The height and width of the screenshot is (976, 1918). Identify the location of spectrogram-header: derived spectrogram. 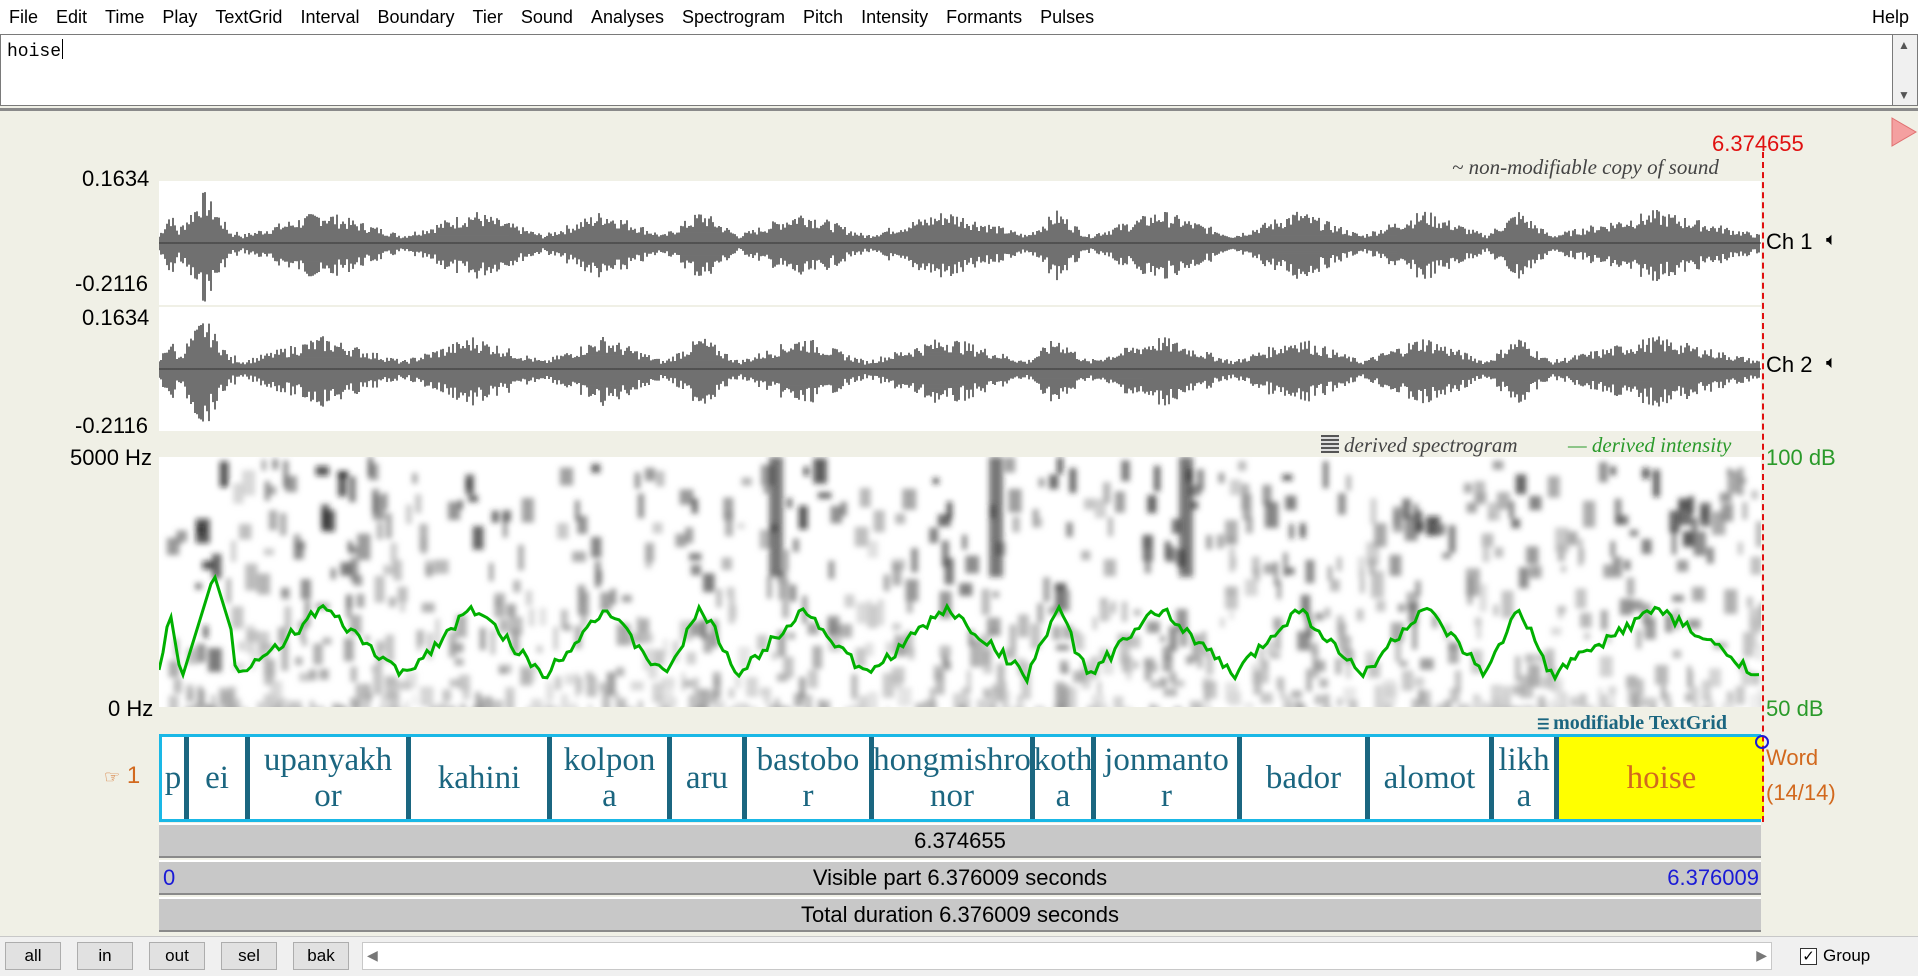
(1431, 445).